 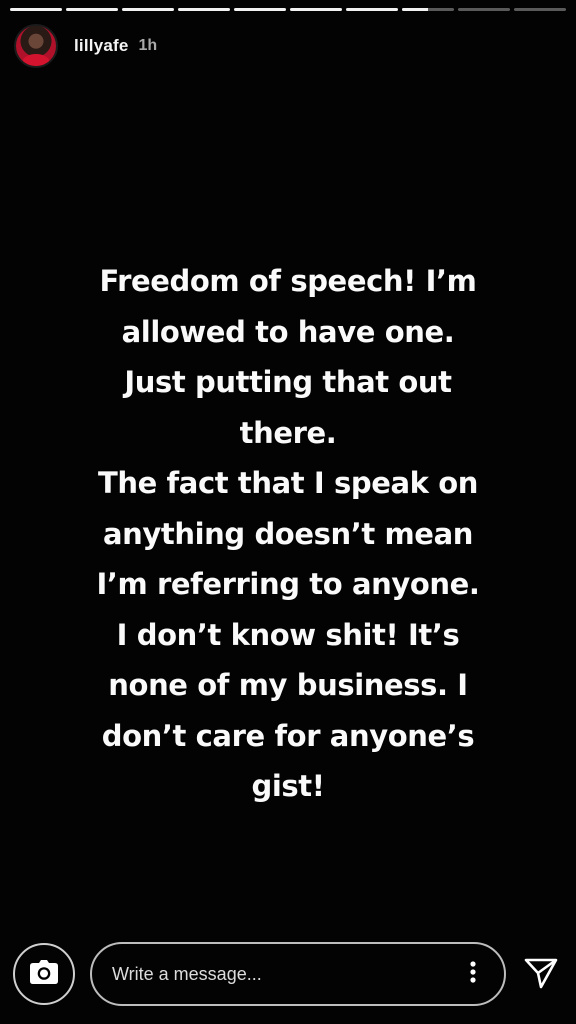 What do you see at coordinates (101, 46) in the screenshot?
I see `username: lillyafe` at bounding box center [101, 46].